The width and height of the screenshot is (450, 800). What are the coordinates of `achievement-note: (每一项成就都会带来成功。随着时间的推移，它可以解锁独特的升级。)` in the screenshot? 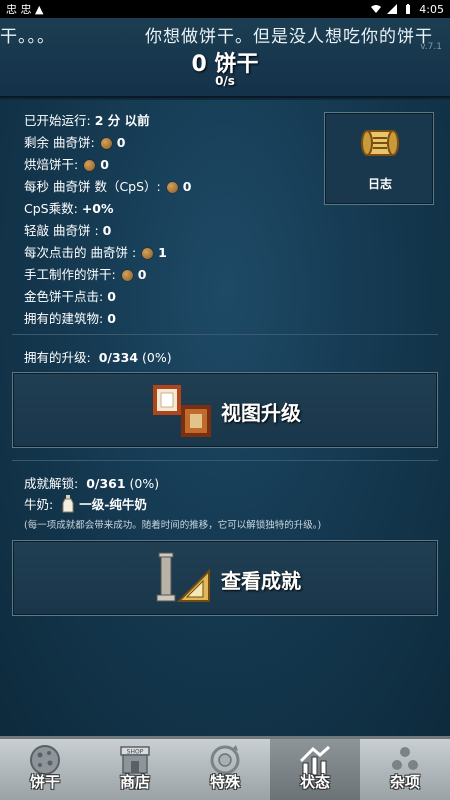 It's located at (173, 525).